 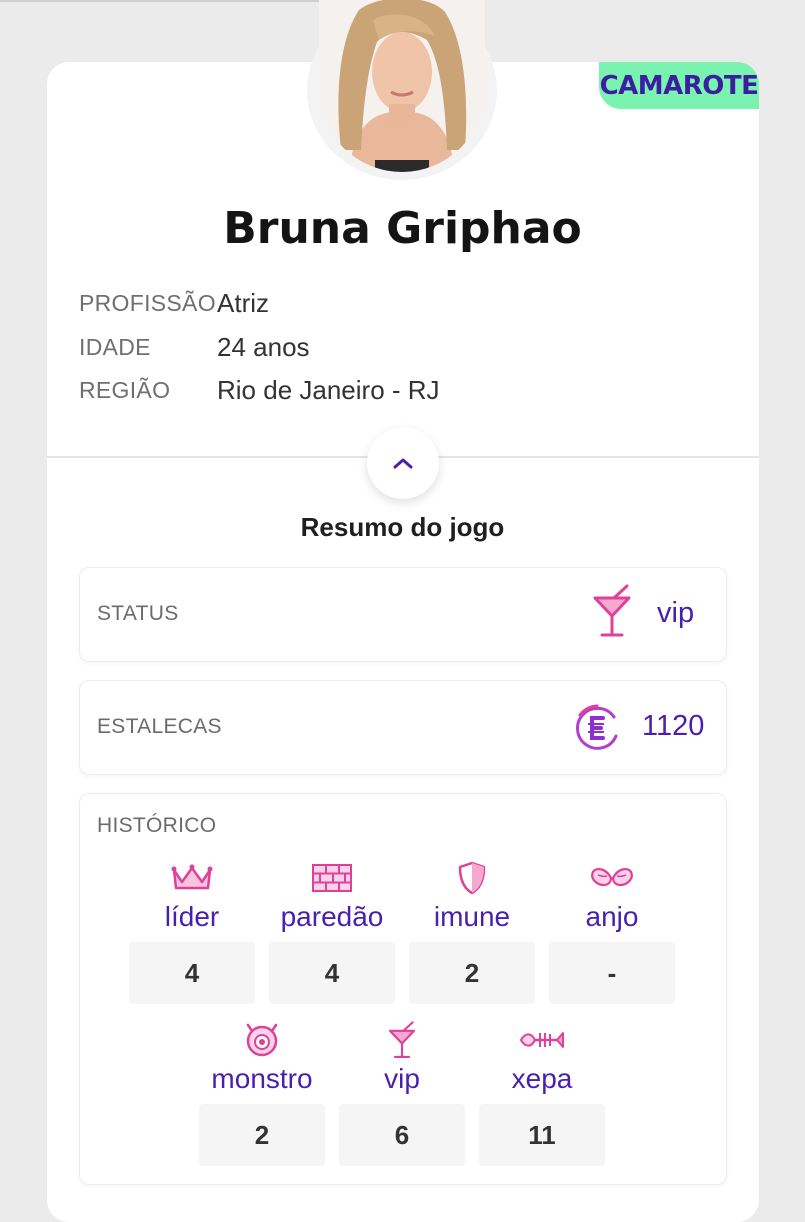 I want to click on collapse-toggle-button, so click(x=403, y=463).